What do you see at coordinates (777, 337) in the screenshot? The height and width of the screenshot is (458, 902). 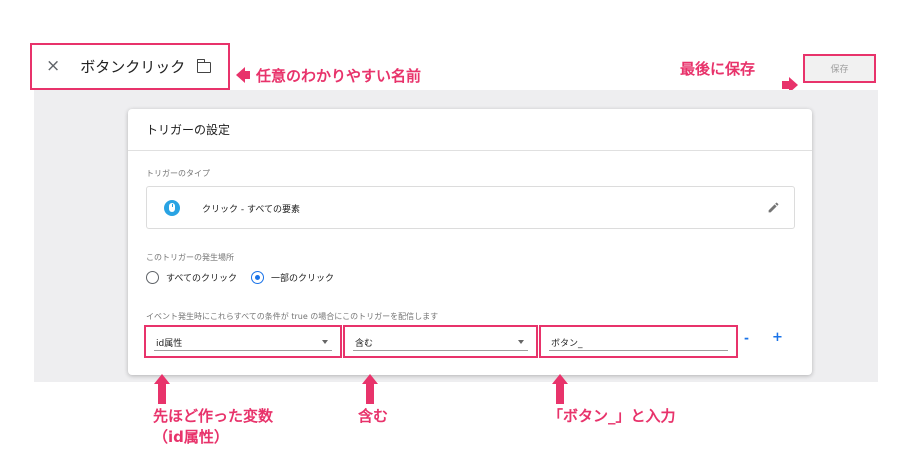 I see `add-condition-button: +` at bounding box center [777, 337].